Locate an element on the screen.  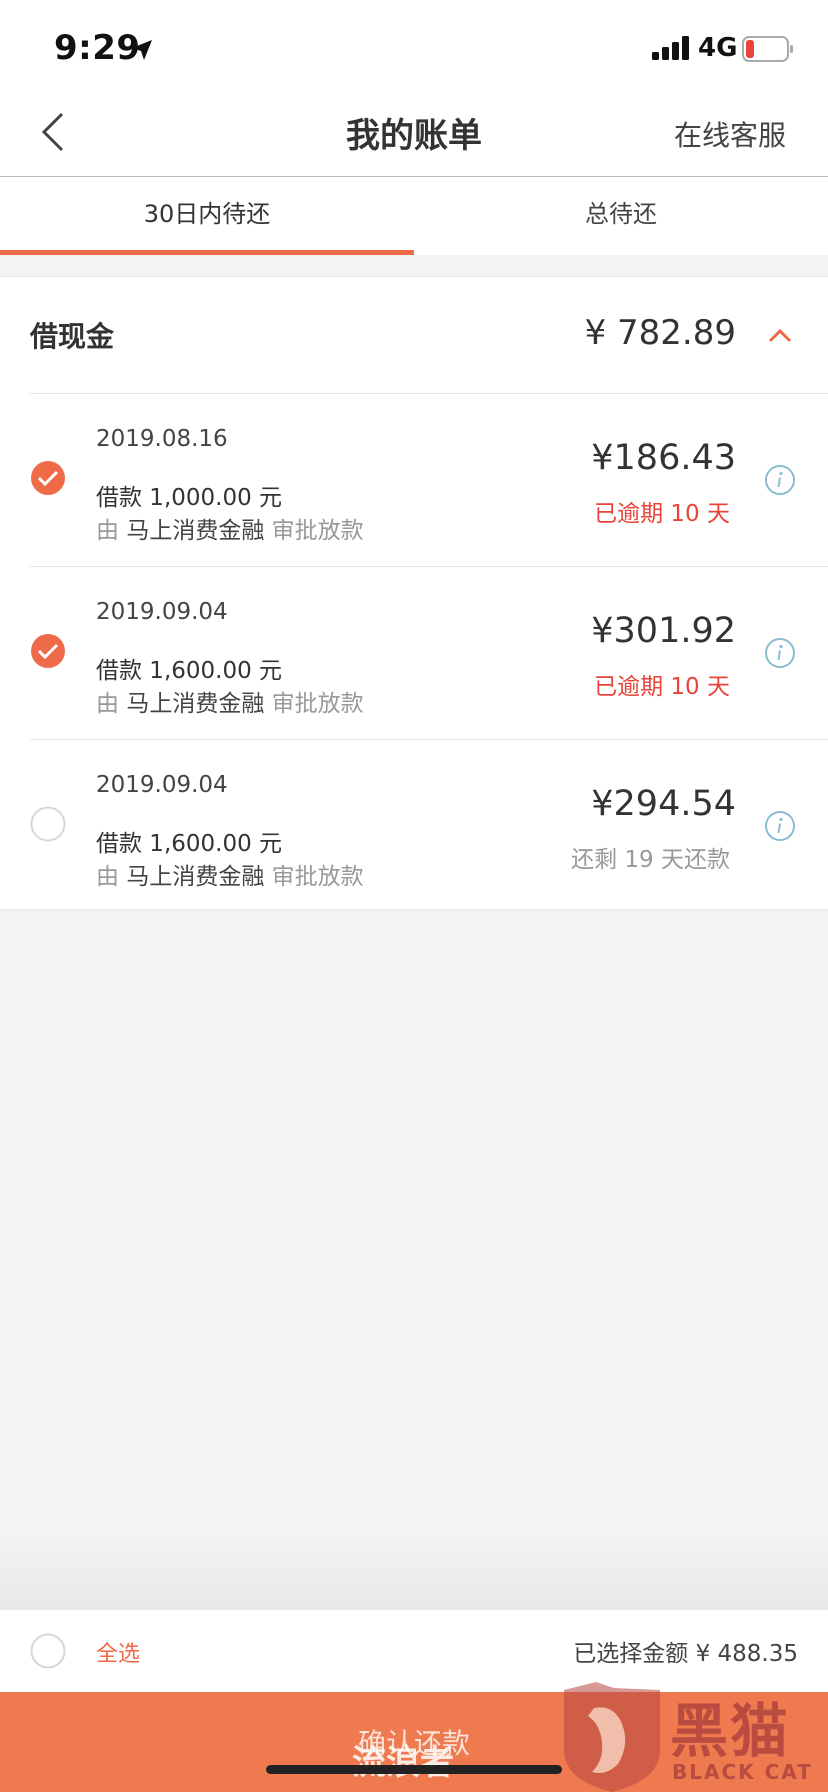
chevron-up-icon is located at coordinates (780, 335).